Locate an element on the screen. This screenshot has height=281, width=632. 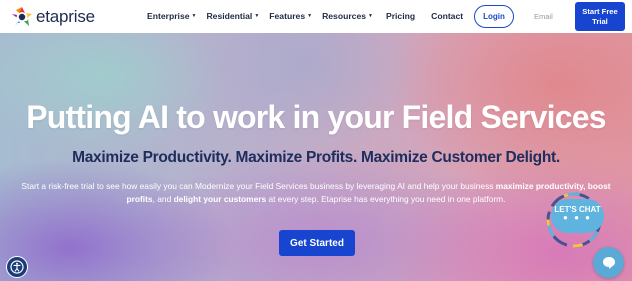
chat-launcher-button is located at coordinates (608, 262).